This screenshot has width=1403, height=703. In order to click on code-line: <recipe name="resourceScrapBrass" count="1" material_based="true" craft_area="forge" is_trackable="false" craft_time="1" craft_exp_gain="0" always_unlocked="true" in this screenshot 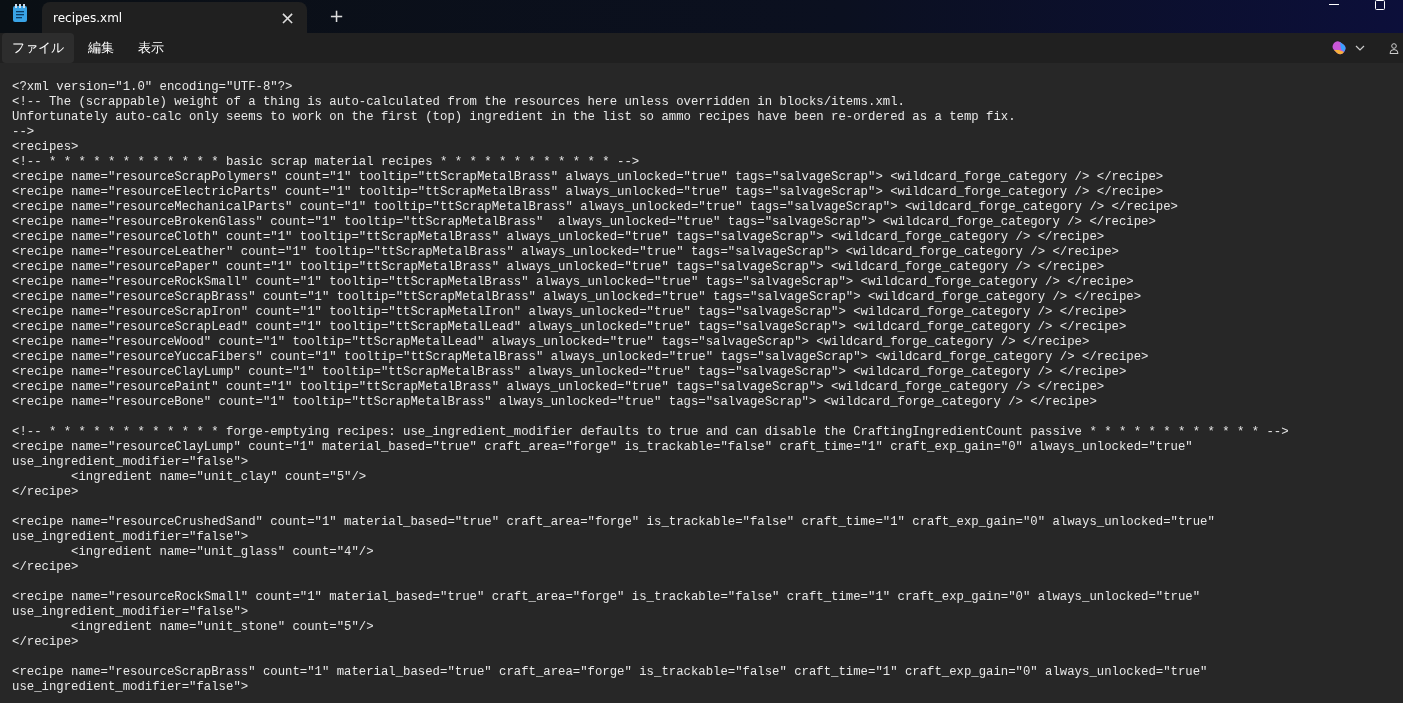, I will do `click(610, 672)`.